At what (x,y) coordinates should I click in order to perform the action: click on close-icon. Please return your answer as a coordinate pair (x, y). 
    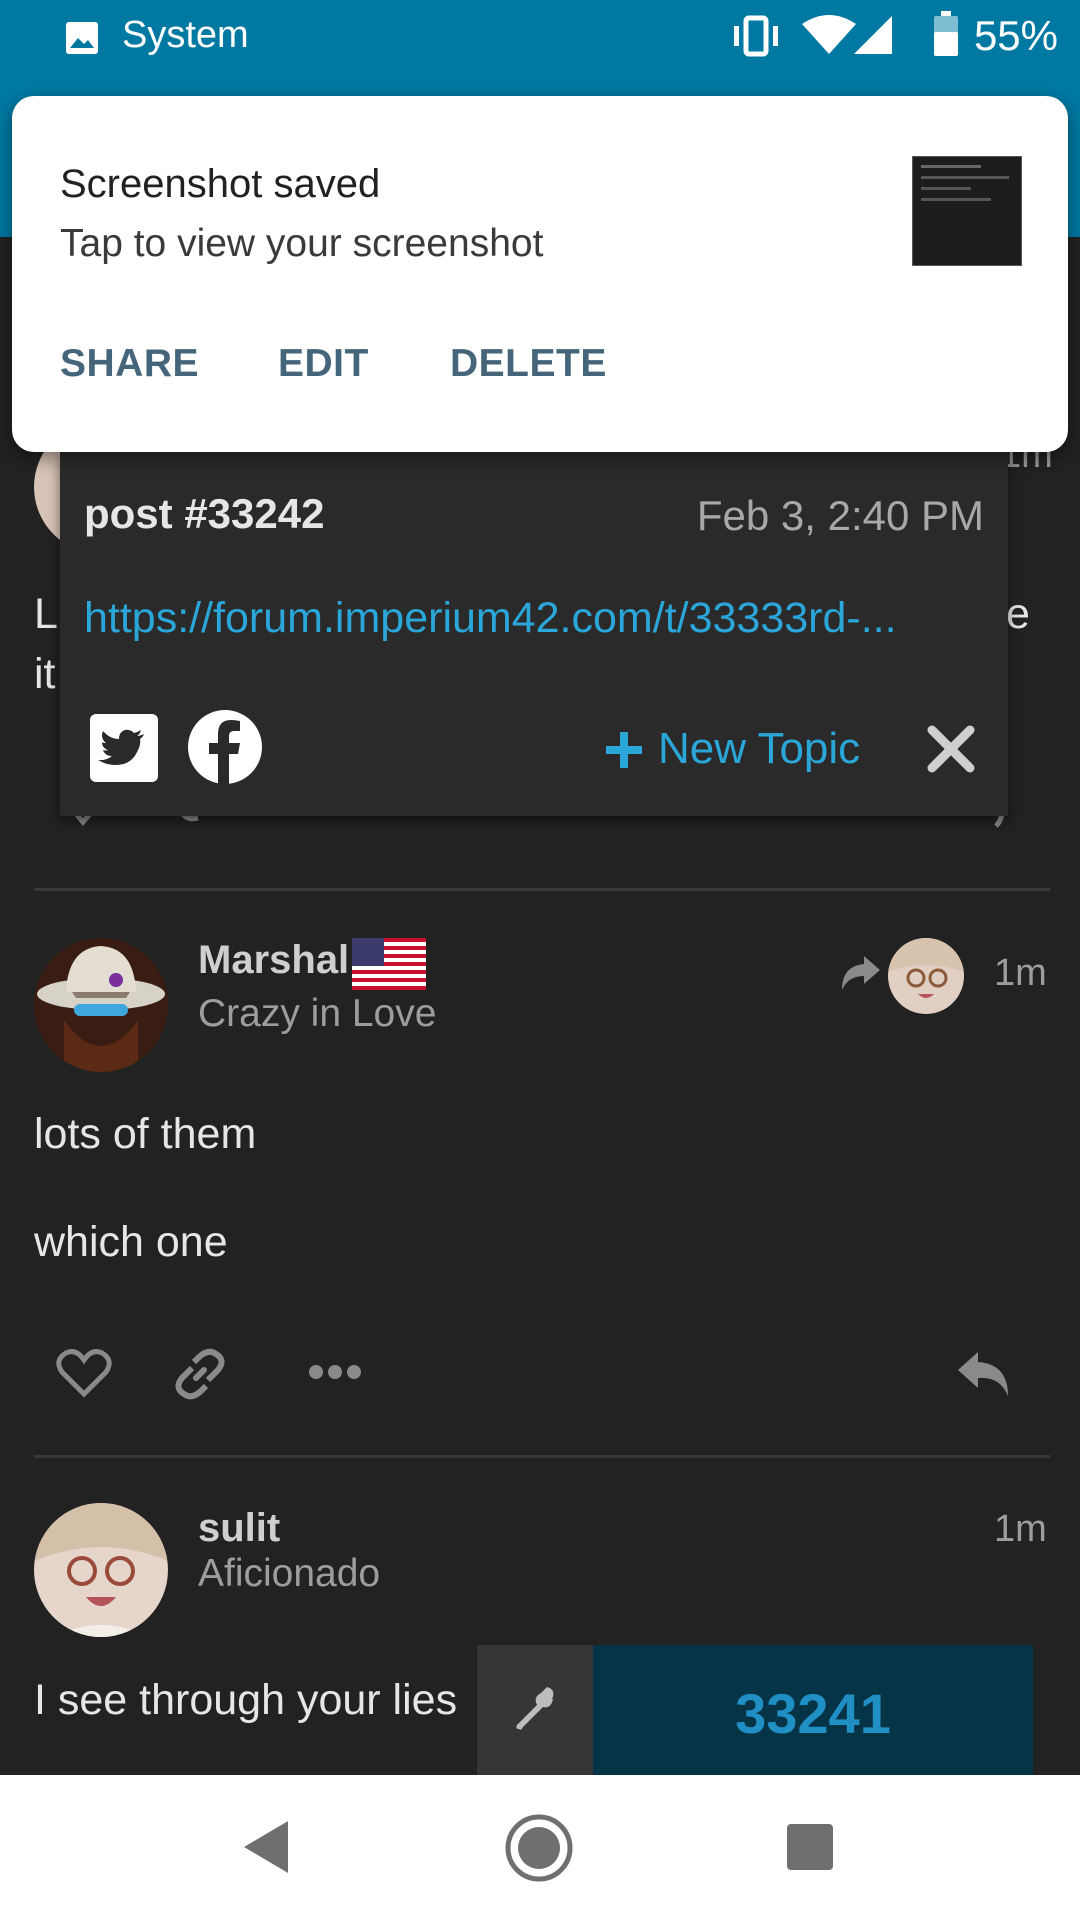
    Looking at the image, I should click on (951, 749).